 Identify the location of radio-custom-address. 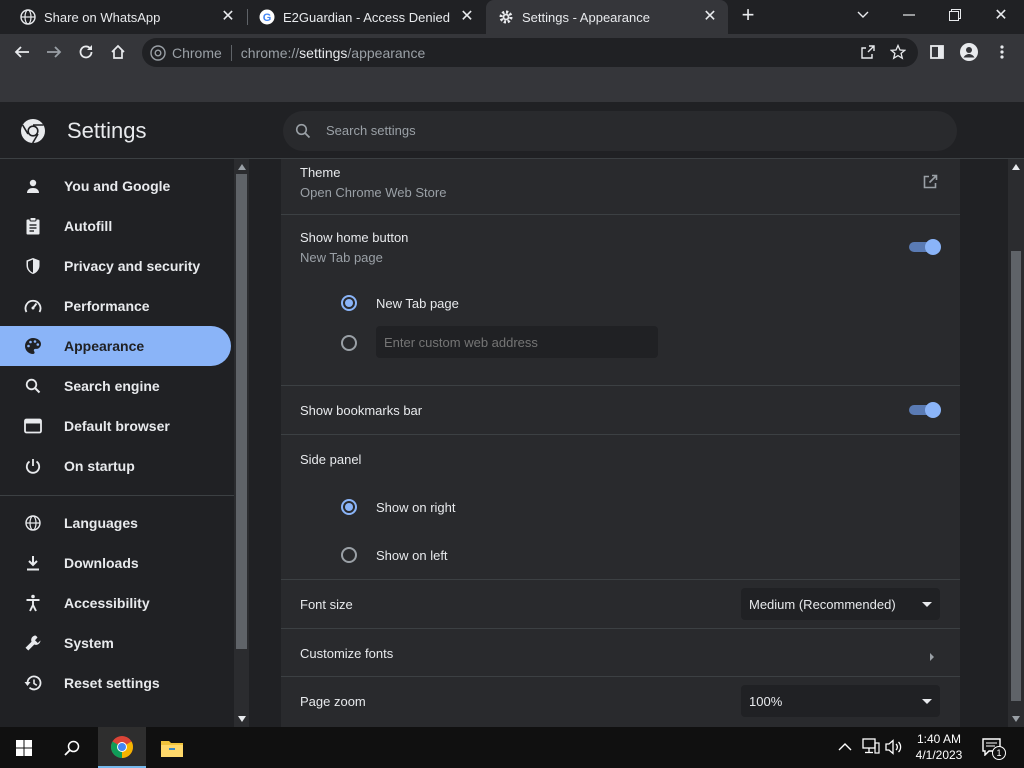
(349, 343).